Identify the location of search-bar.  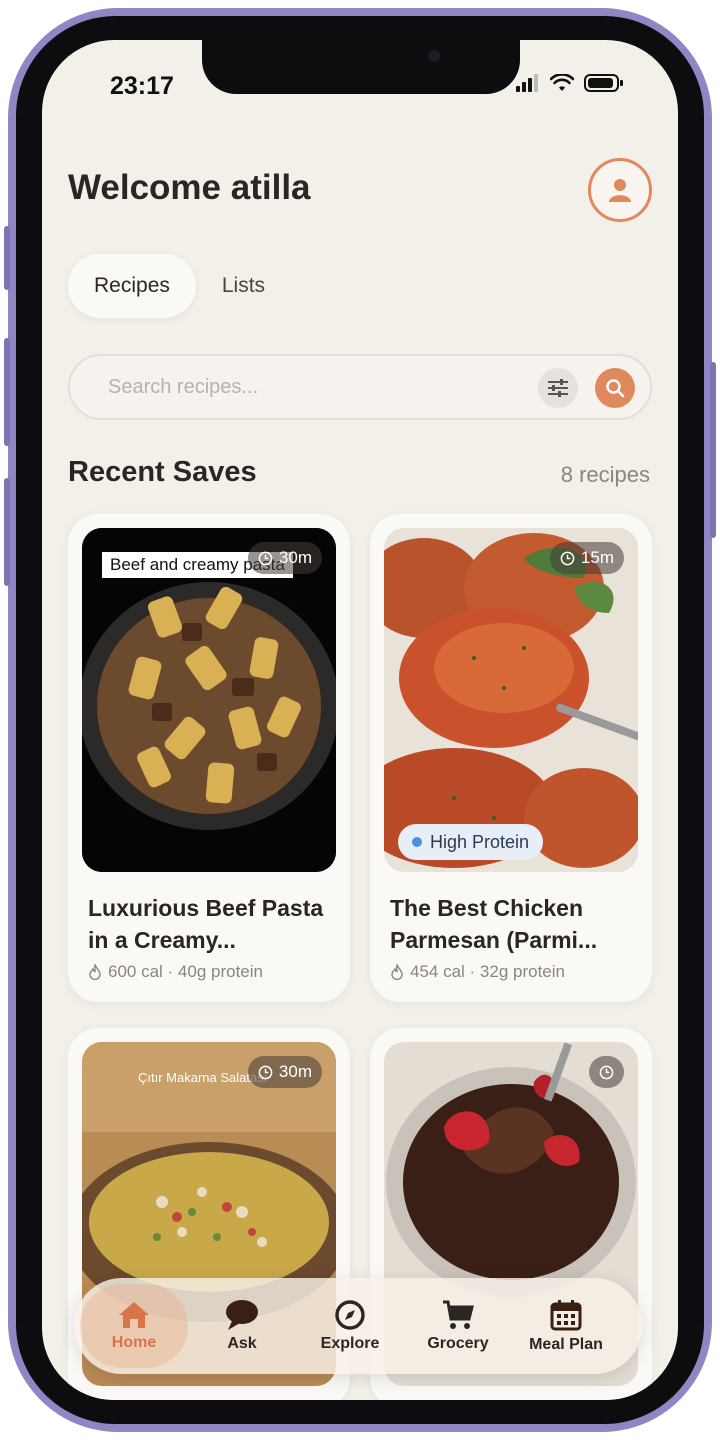
(360, 387).